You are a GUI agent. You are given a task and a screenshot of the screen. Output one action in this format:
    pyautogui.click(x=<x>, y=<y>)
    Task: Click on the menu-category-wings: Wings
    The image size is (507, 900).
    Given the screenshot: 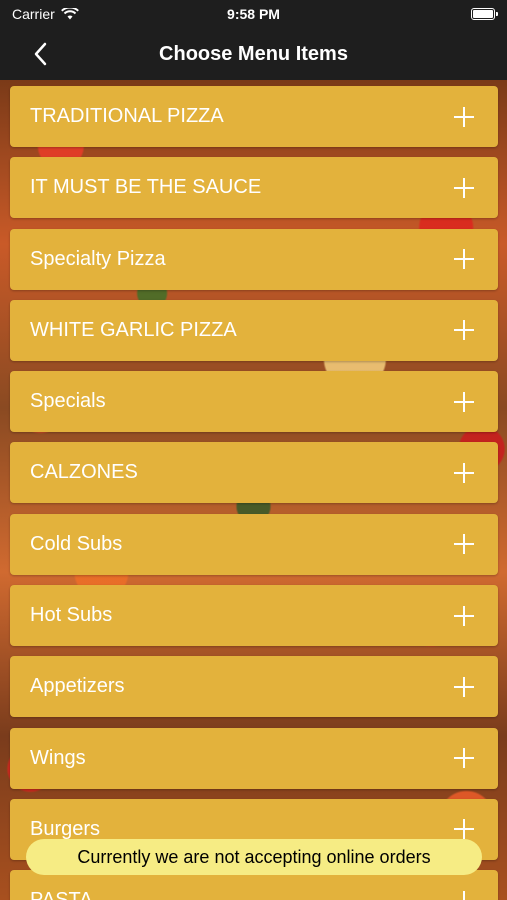 What is the action you would take?
    pyautogui.click(x=254, y=758)
    